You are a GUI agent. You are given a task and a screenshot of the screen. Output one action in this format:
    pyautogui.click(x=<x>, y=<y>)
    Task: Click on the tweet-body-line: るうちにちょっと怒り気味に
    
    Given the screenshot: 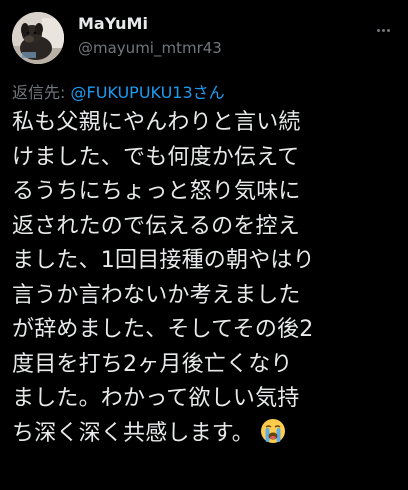 What is the action you would take?
    pyautogui.click(x=156, y=191)
    